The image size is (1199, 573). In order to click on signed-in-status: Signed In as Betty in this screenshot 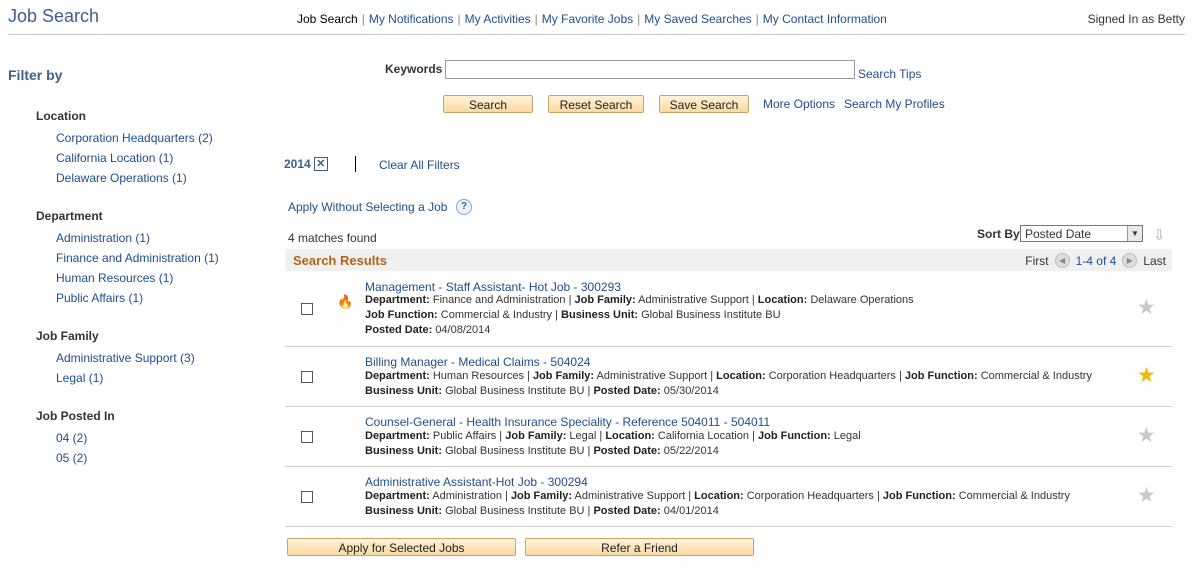, I will do `click(1136, 19)`.